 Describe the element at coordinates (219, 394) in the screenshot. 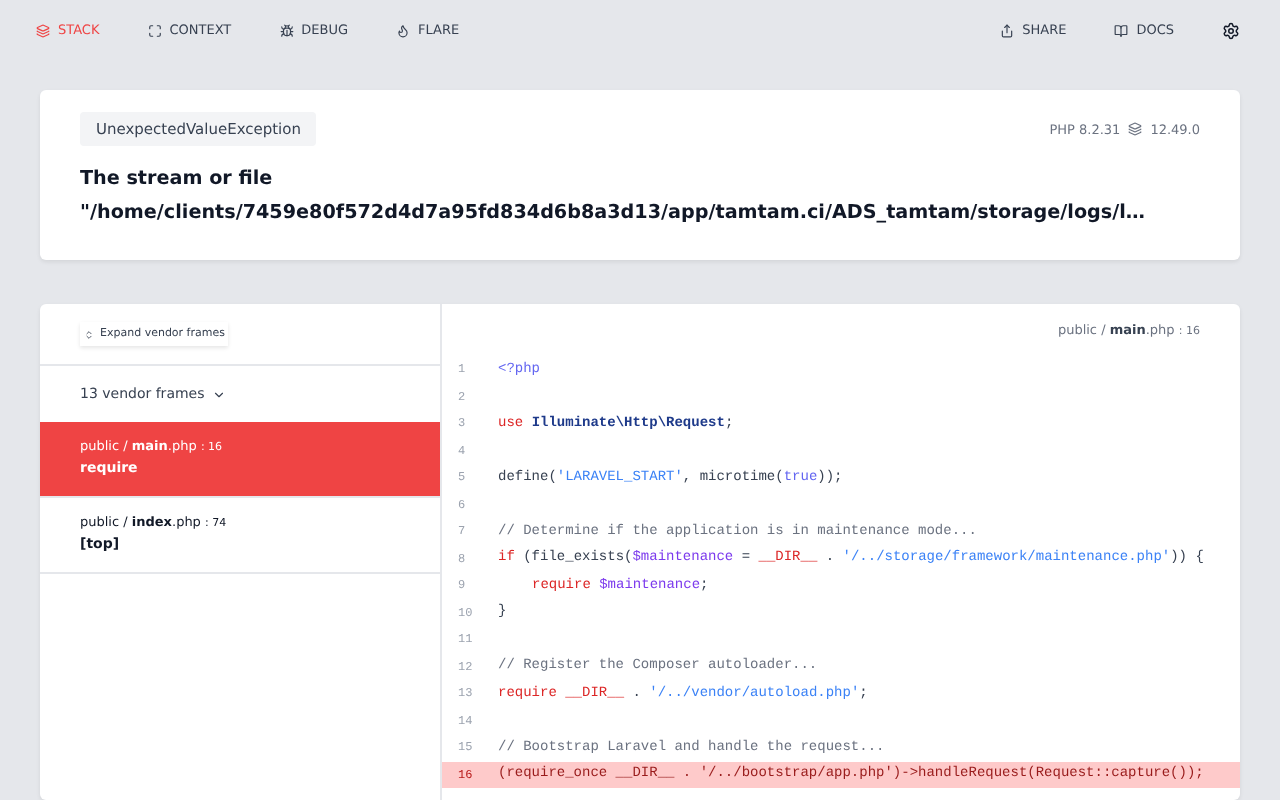

I see `chevron-down-icon` at that location.